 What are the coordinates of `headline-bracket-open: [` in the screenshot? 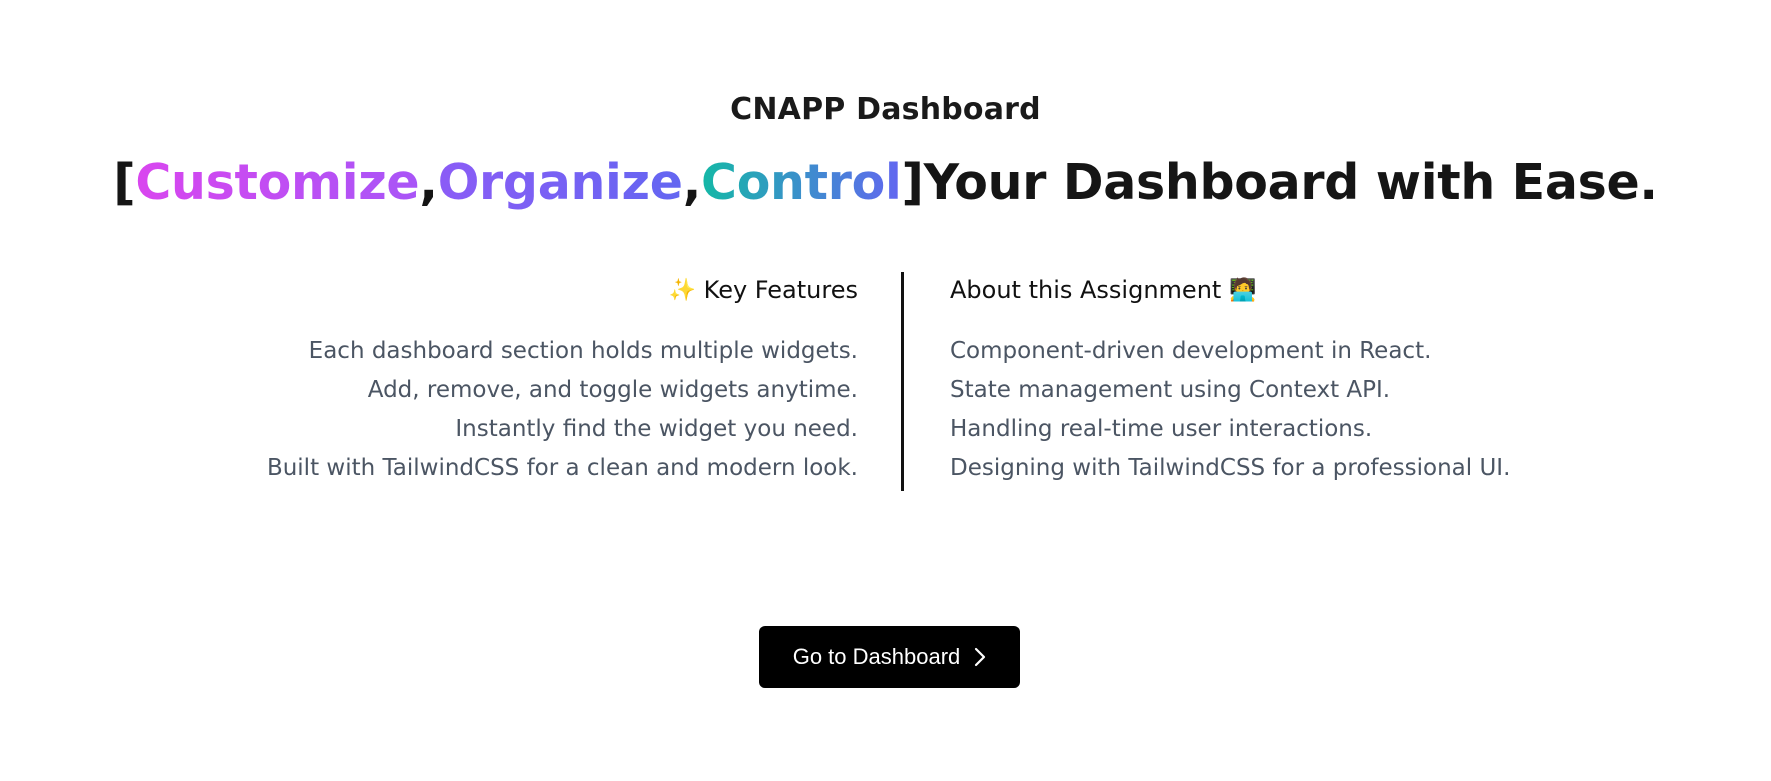 It's located at (124, 182).